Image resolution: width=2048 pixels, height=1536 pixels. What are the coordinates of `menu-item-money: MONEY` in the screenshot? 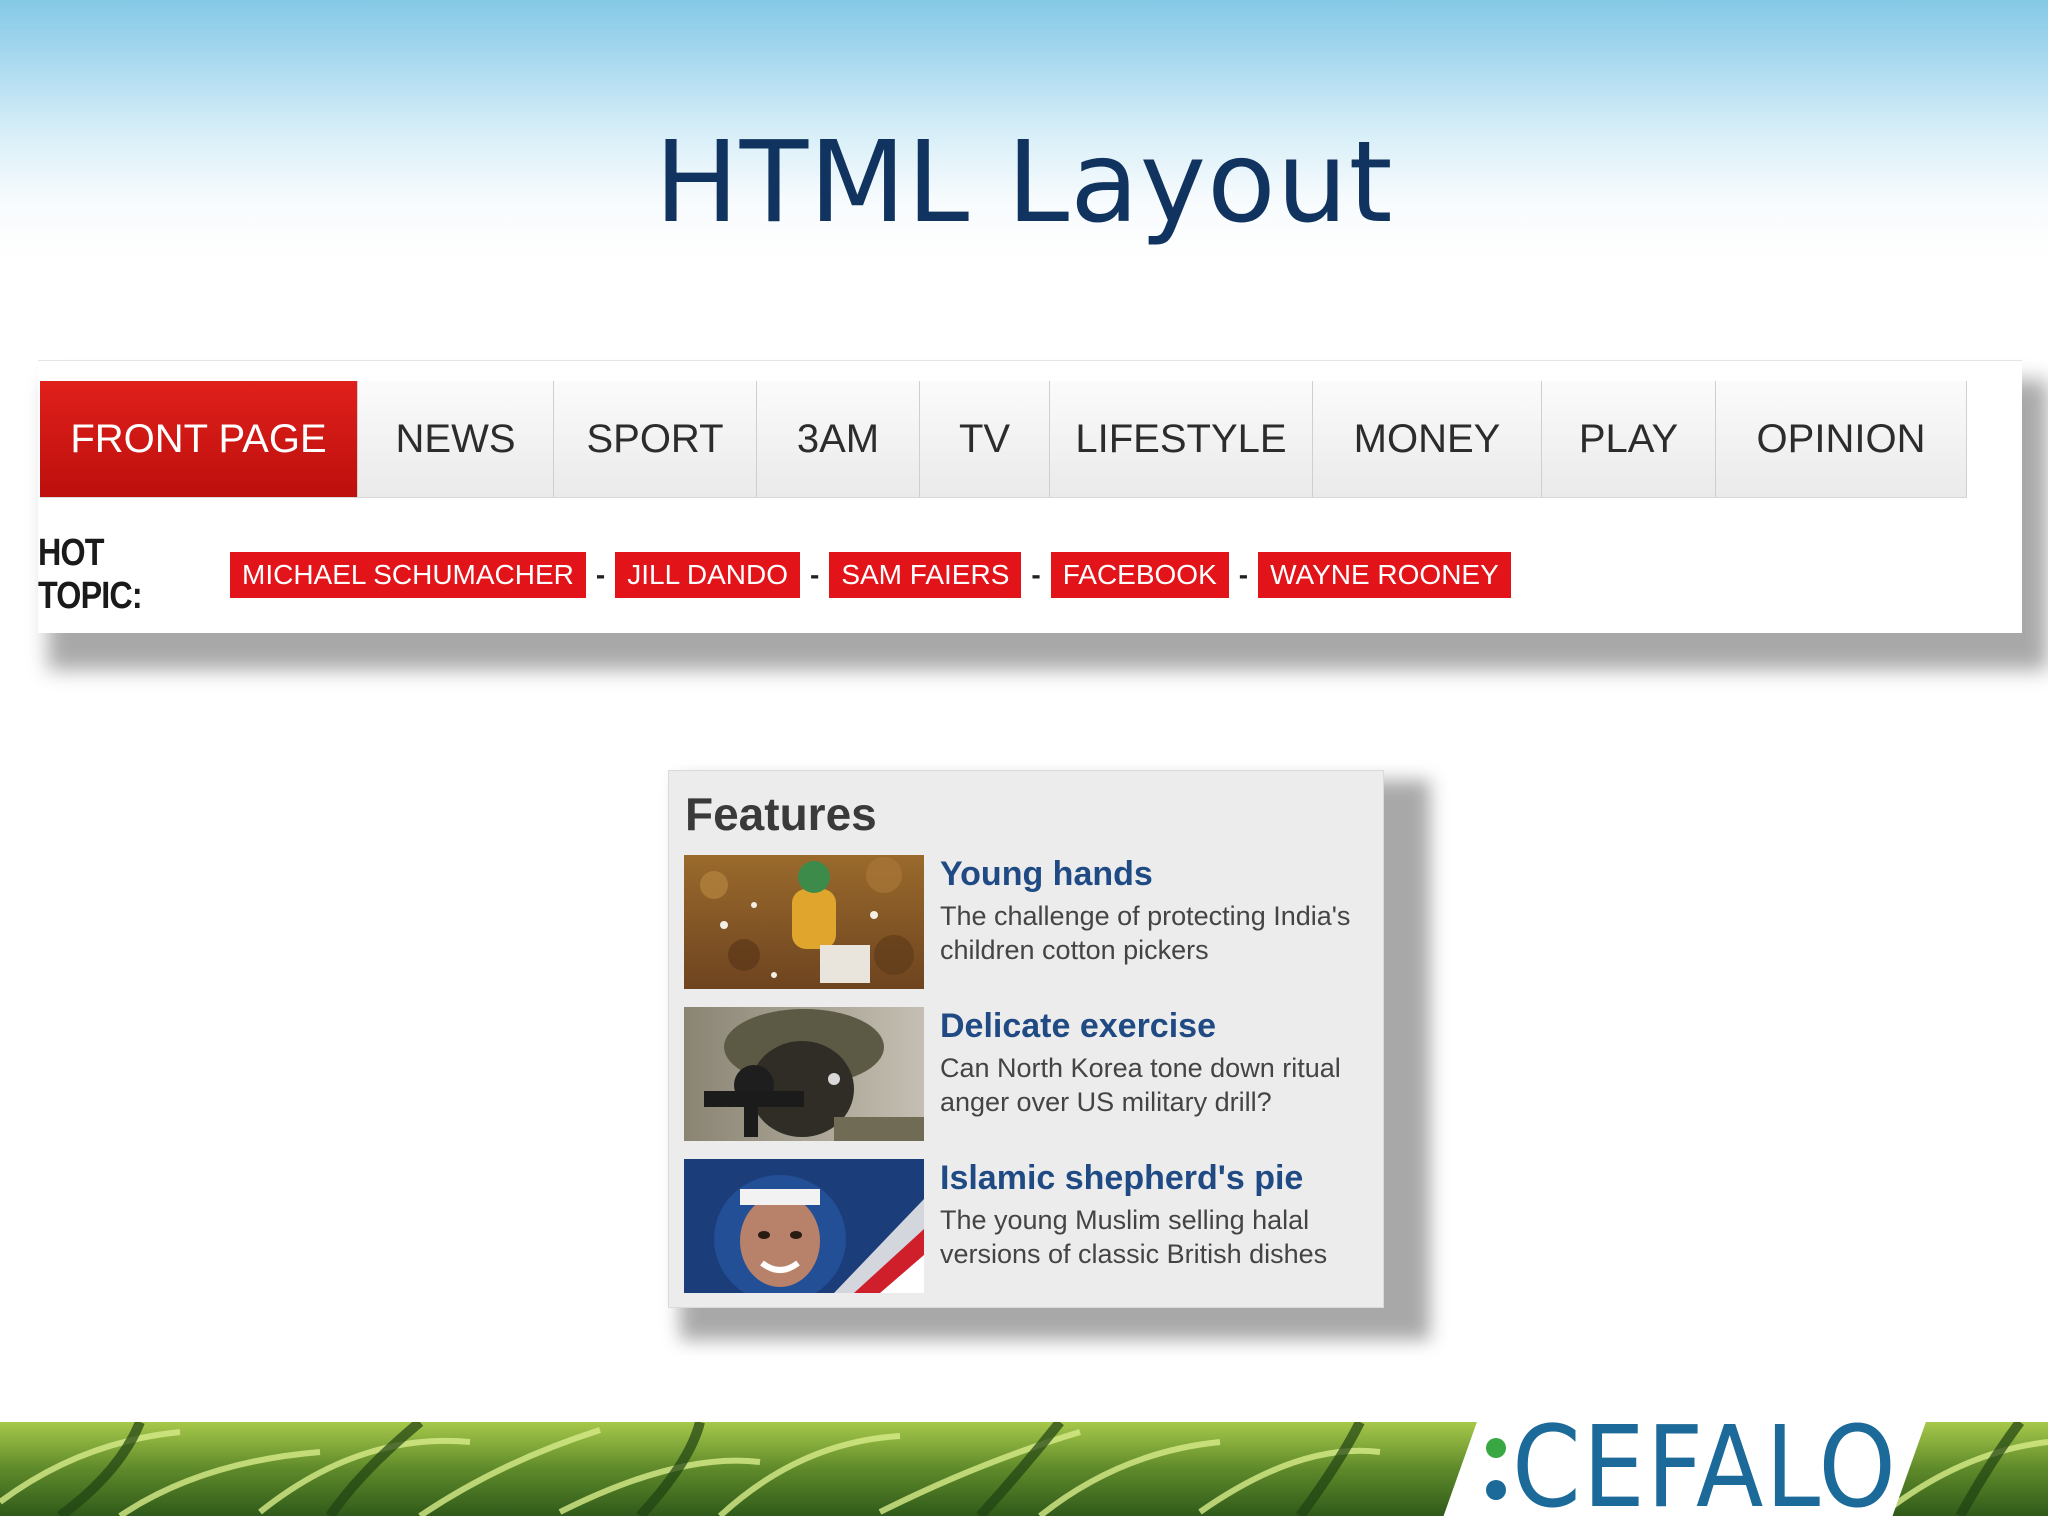 It's located at (1427, 439).